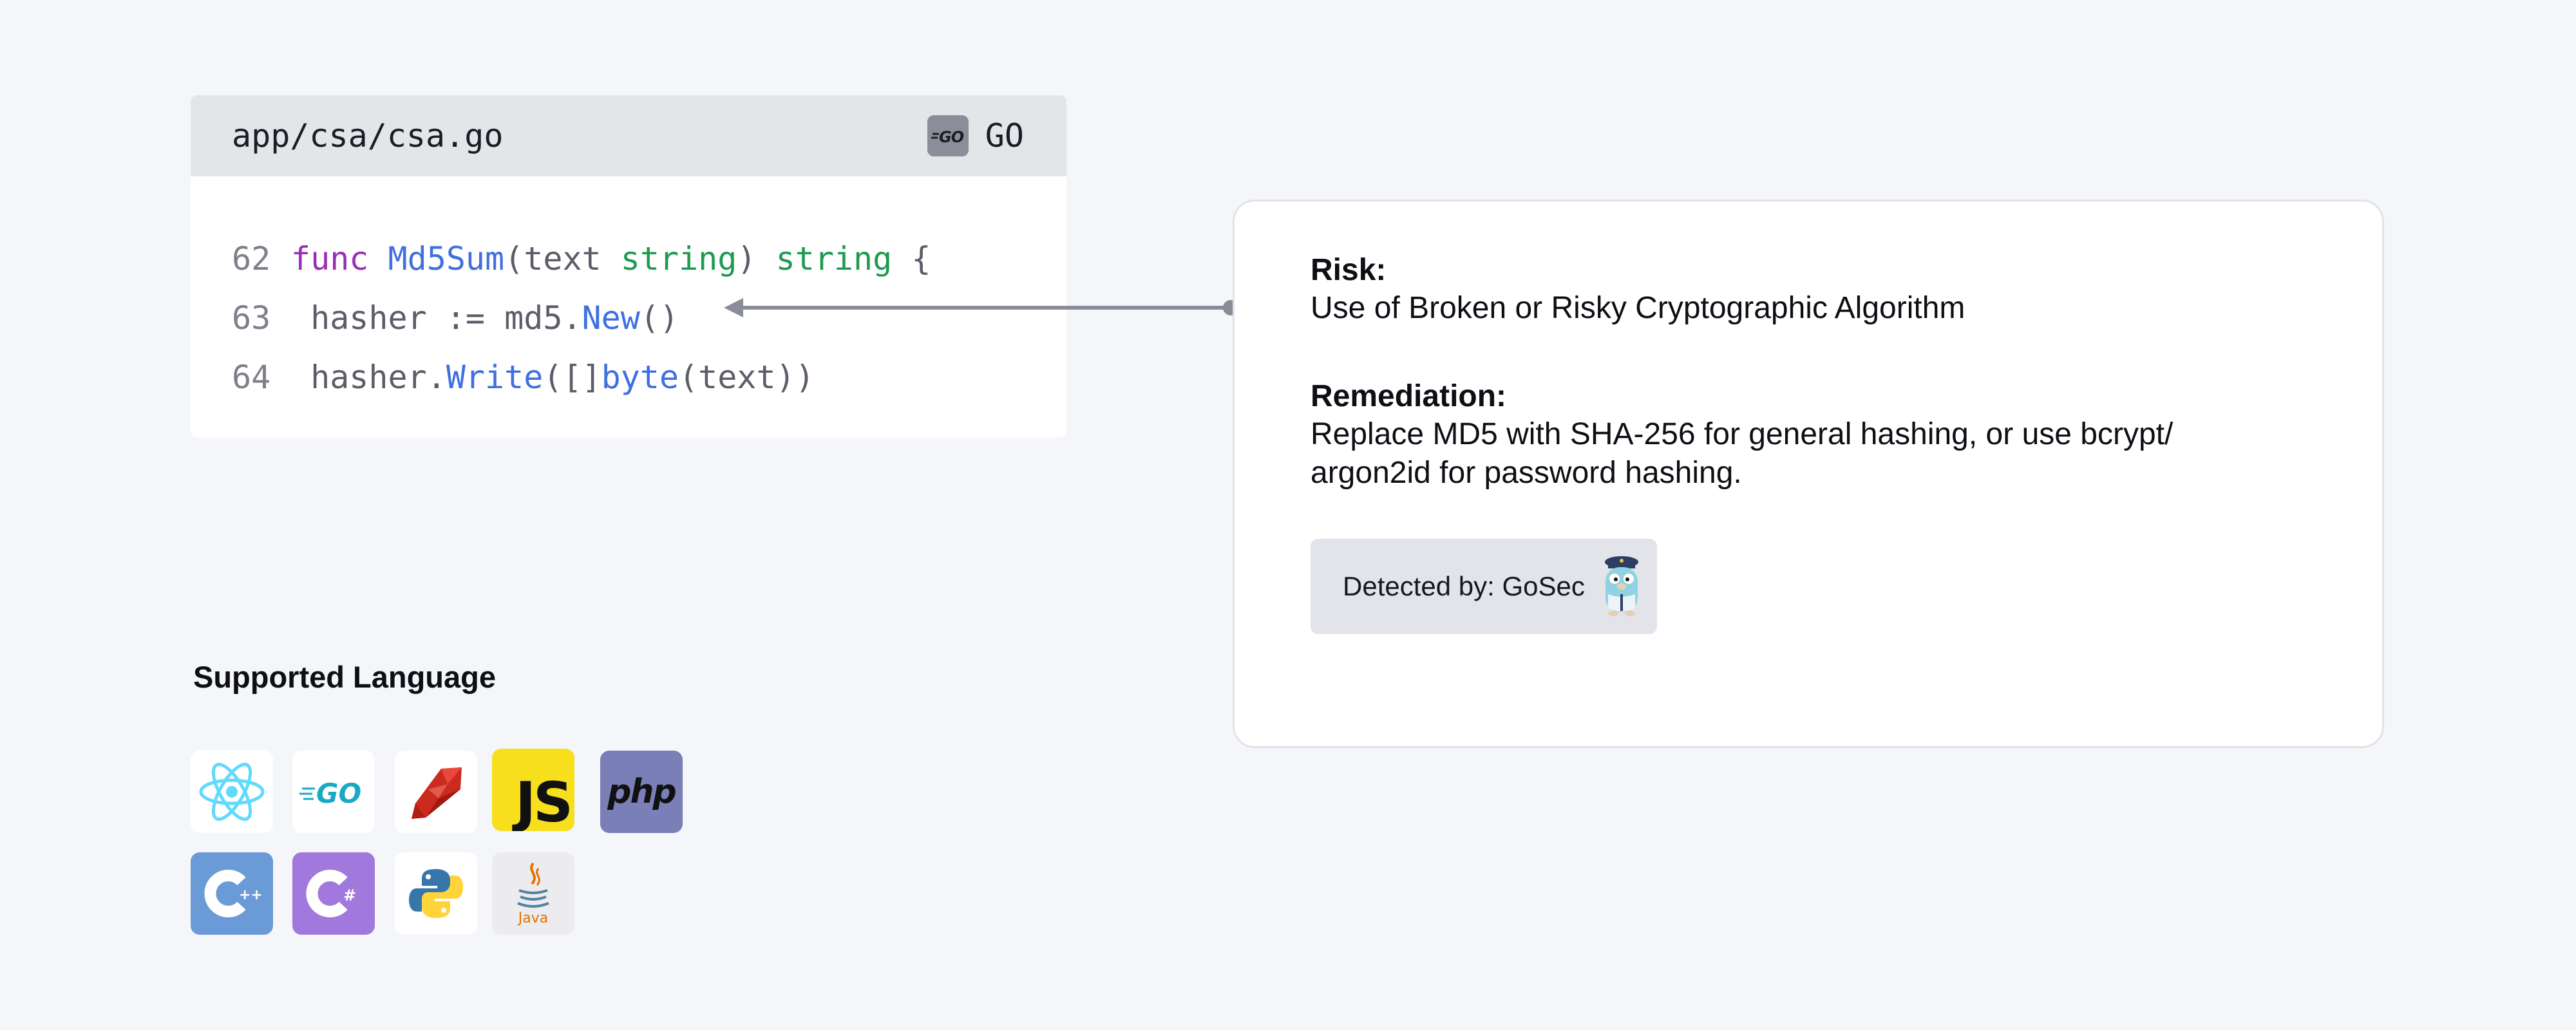 The width and height of the screenshot is (2576, 1030). Describe the element at coordinates (975, 135) in the screenshot. I see `language-tag: GO GO` at that location.